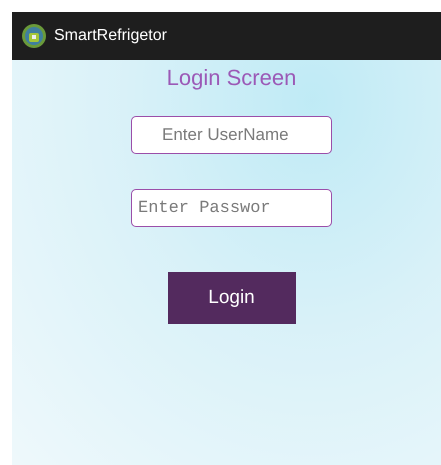 Image resolution: width=441 pixels, height=465 pixels. I want to click on password-field: Enter Passwor, so click(231, 208).